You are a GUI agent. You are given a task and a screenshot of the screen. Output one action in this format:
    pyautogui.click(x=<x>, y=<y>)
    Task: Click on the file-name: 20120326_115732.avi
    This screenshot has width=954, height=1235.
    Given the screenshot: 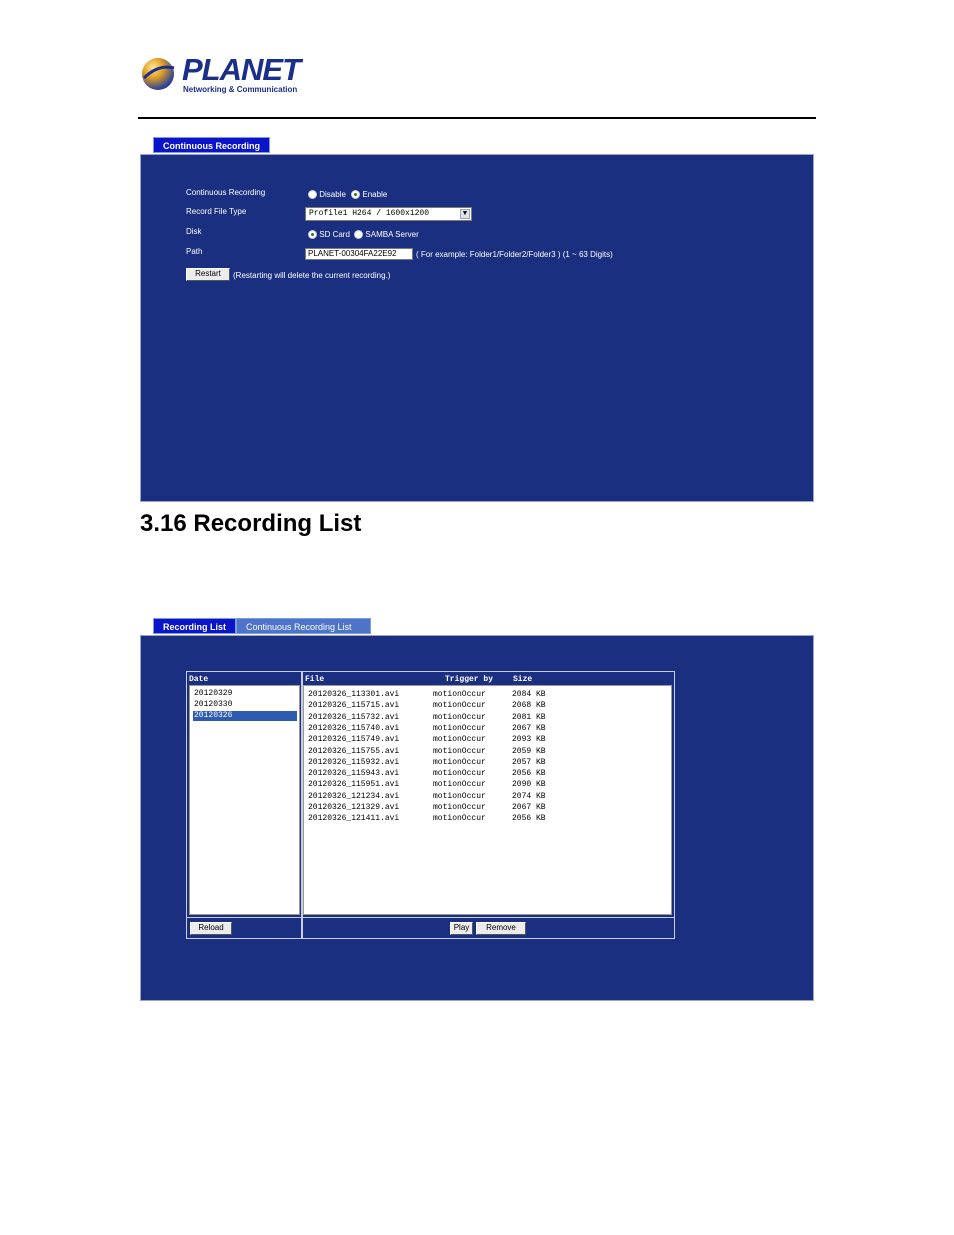 What is the action you would take?
    pyautogui.click(x=354, y=717)
    